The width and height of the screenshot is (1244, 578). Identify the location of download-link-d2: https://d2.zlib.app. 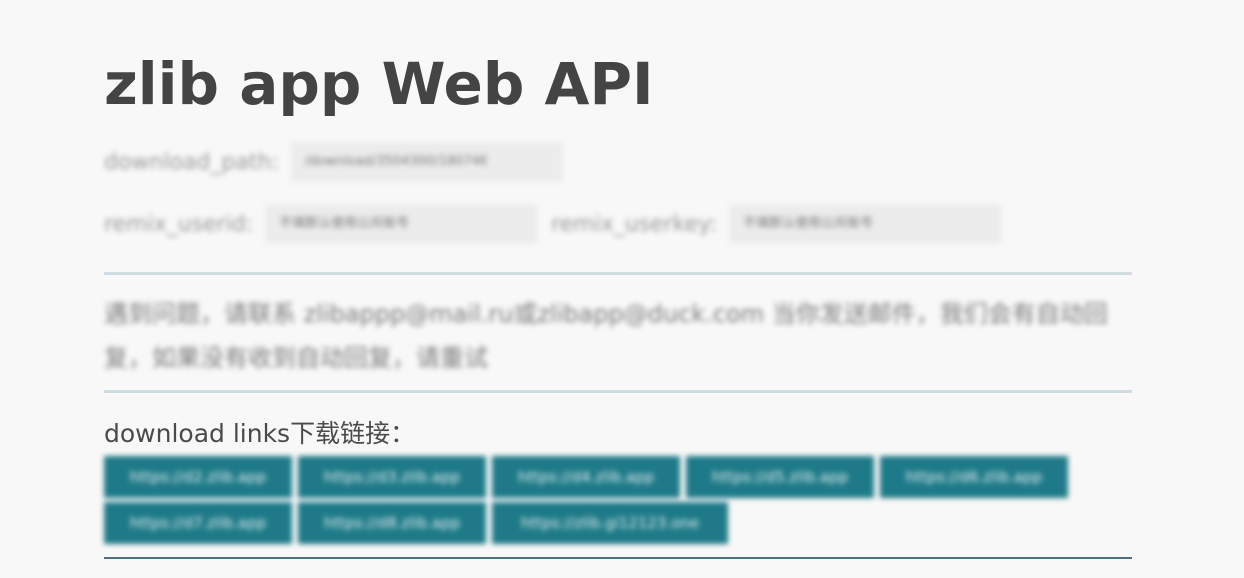
(198, 477).